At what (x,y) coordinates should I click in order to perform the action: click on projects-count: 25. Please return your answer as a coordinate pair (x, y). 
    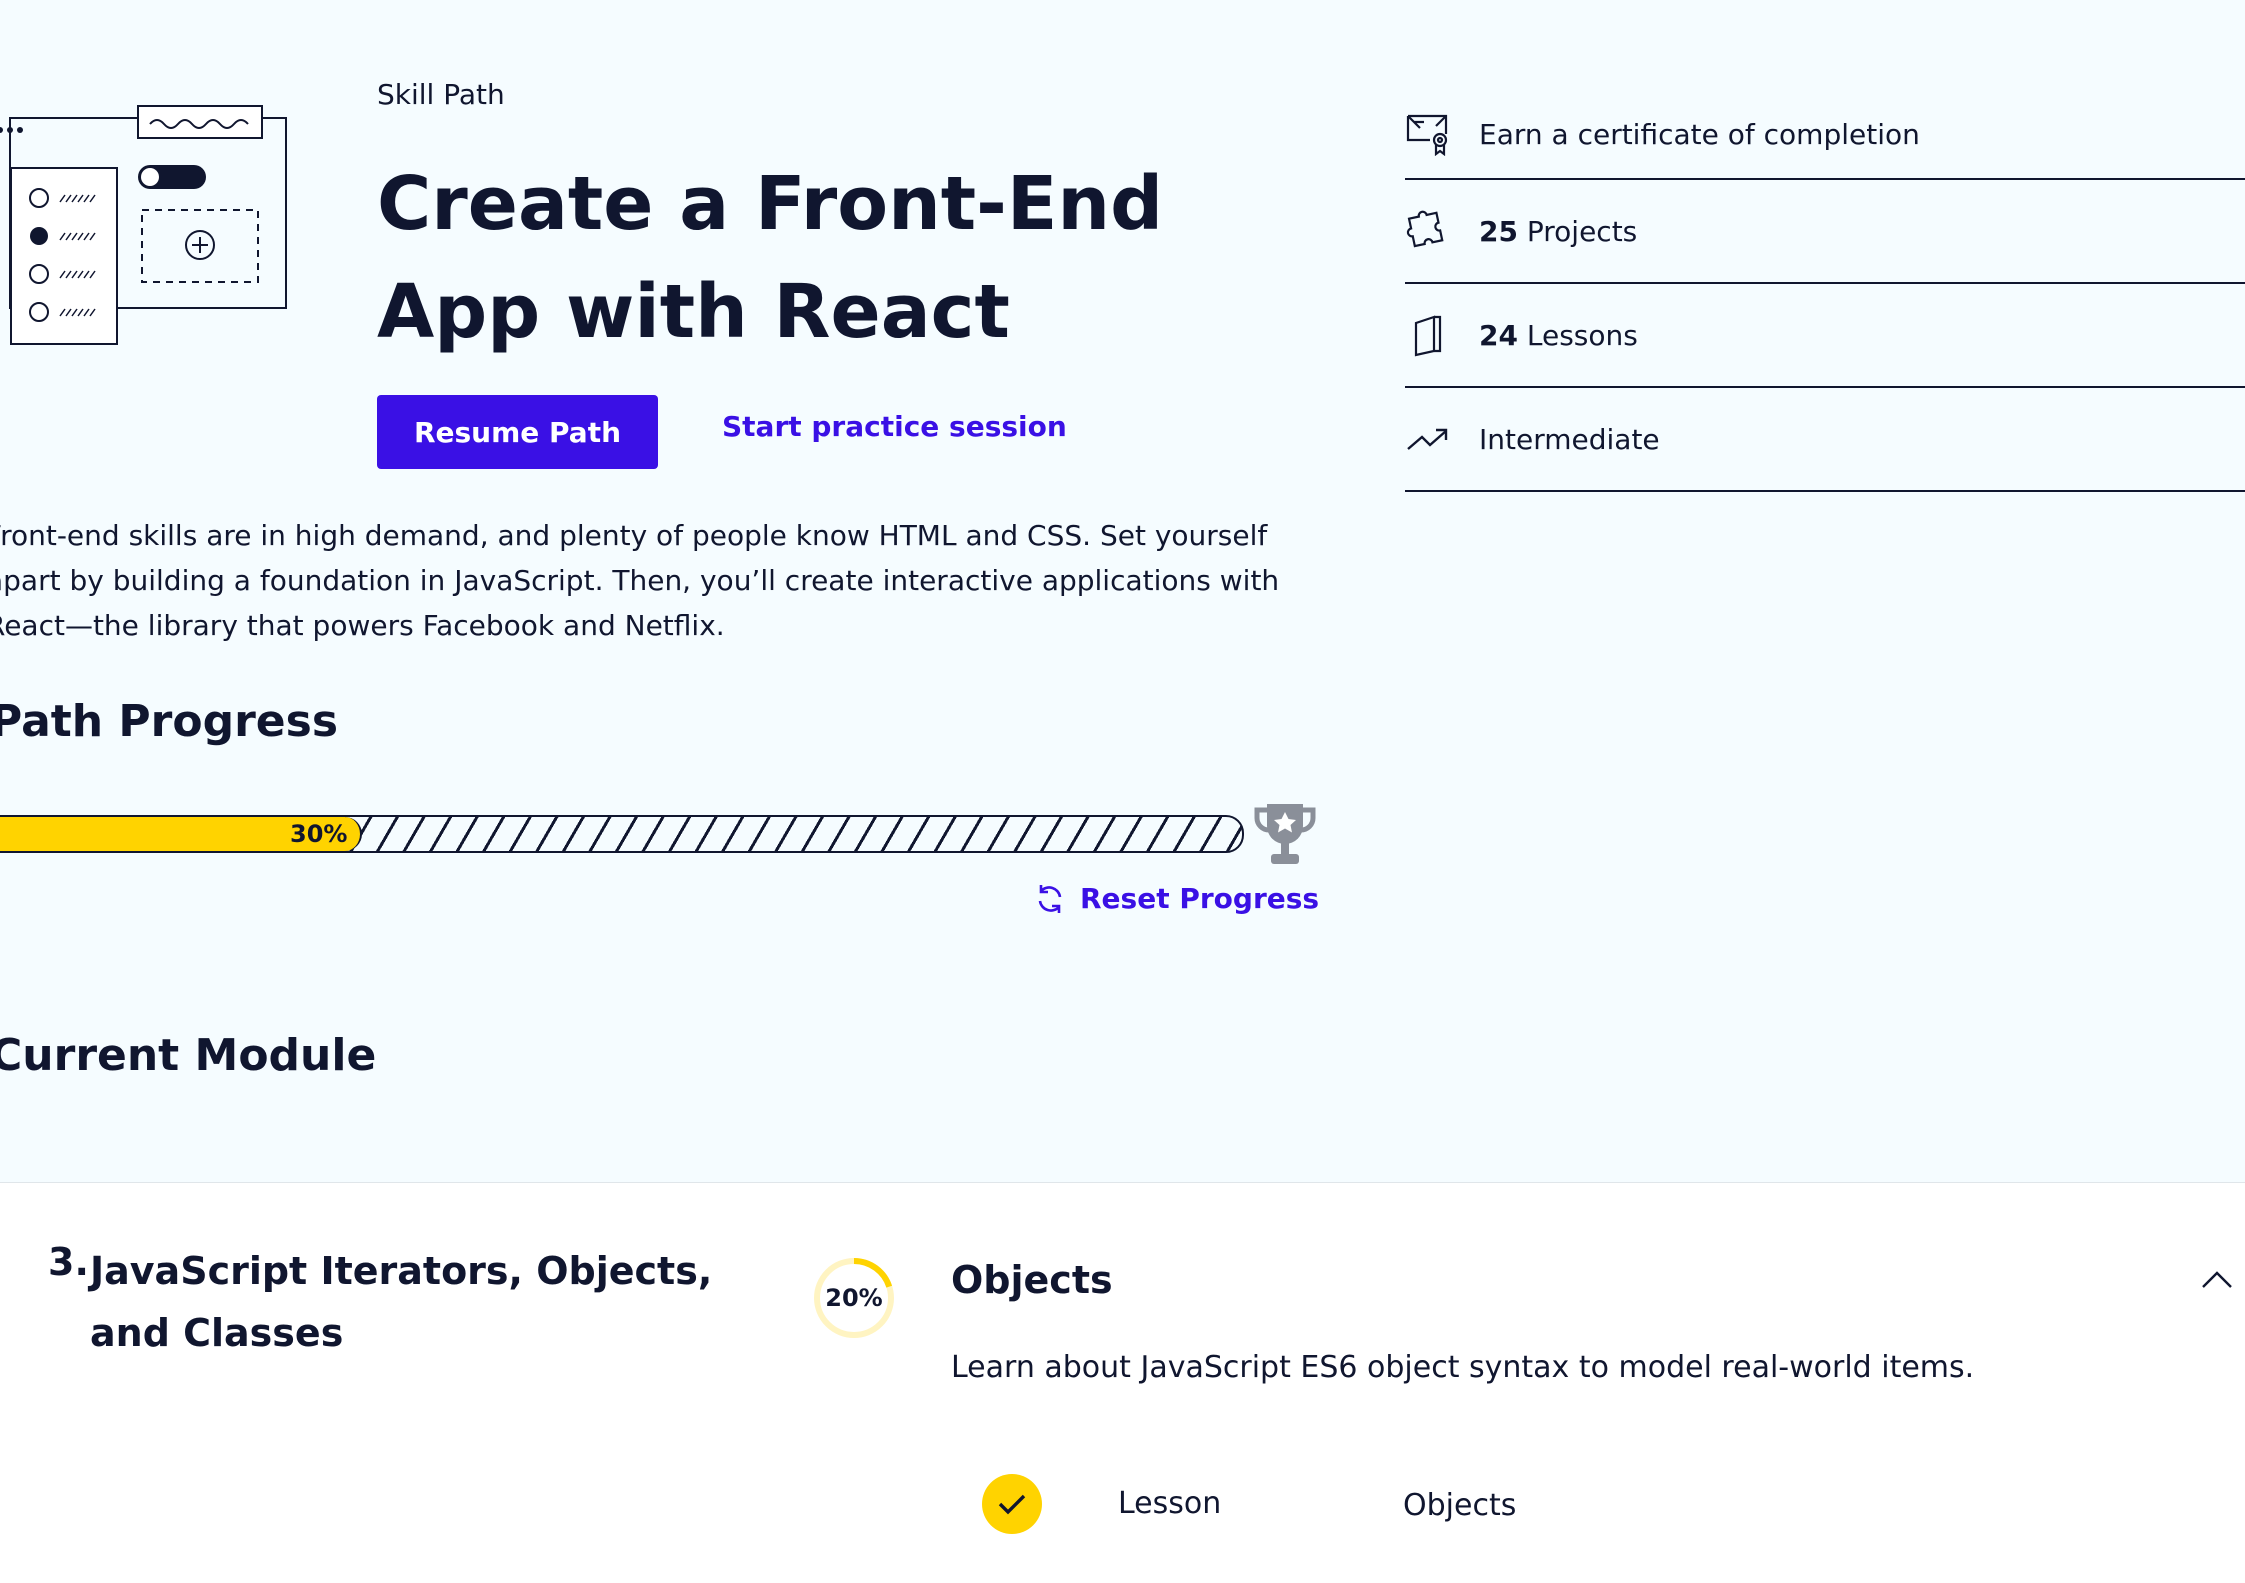
    Looking at the image, I should click on (1498, 231).